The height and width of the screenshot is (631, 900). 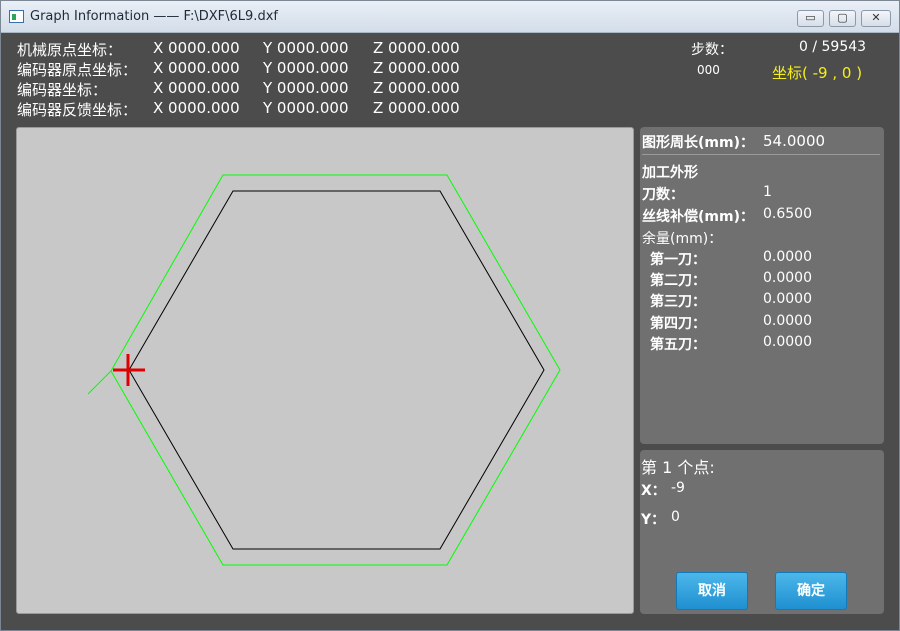 What do you see at coordinates (682, 239) in the screenshot?
I see `allowance-label: 余量(mm)：` at bounding box center [682, 239].